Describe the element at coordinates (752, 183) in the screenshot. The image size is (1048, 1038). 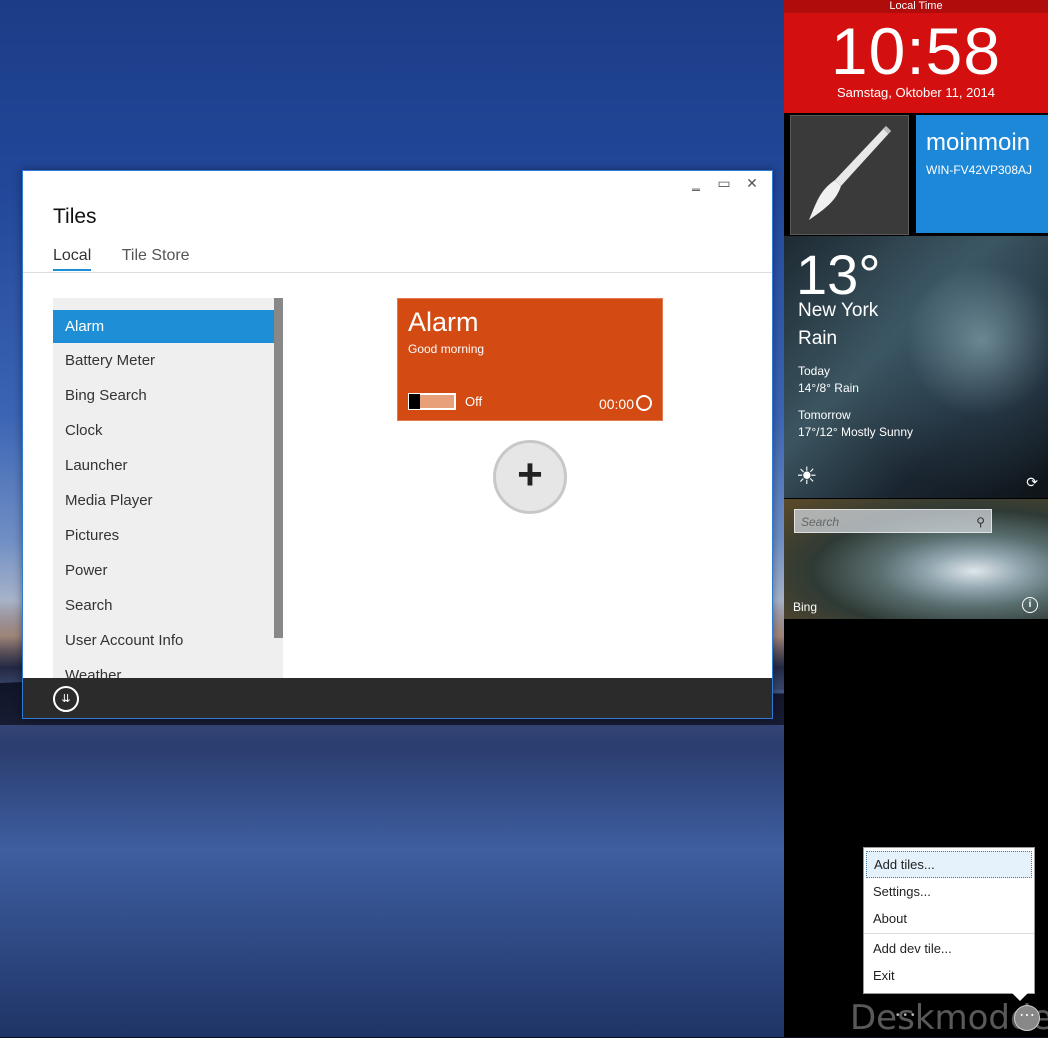
I see `close-icon: ✕` at that location.